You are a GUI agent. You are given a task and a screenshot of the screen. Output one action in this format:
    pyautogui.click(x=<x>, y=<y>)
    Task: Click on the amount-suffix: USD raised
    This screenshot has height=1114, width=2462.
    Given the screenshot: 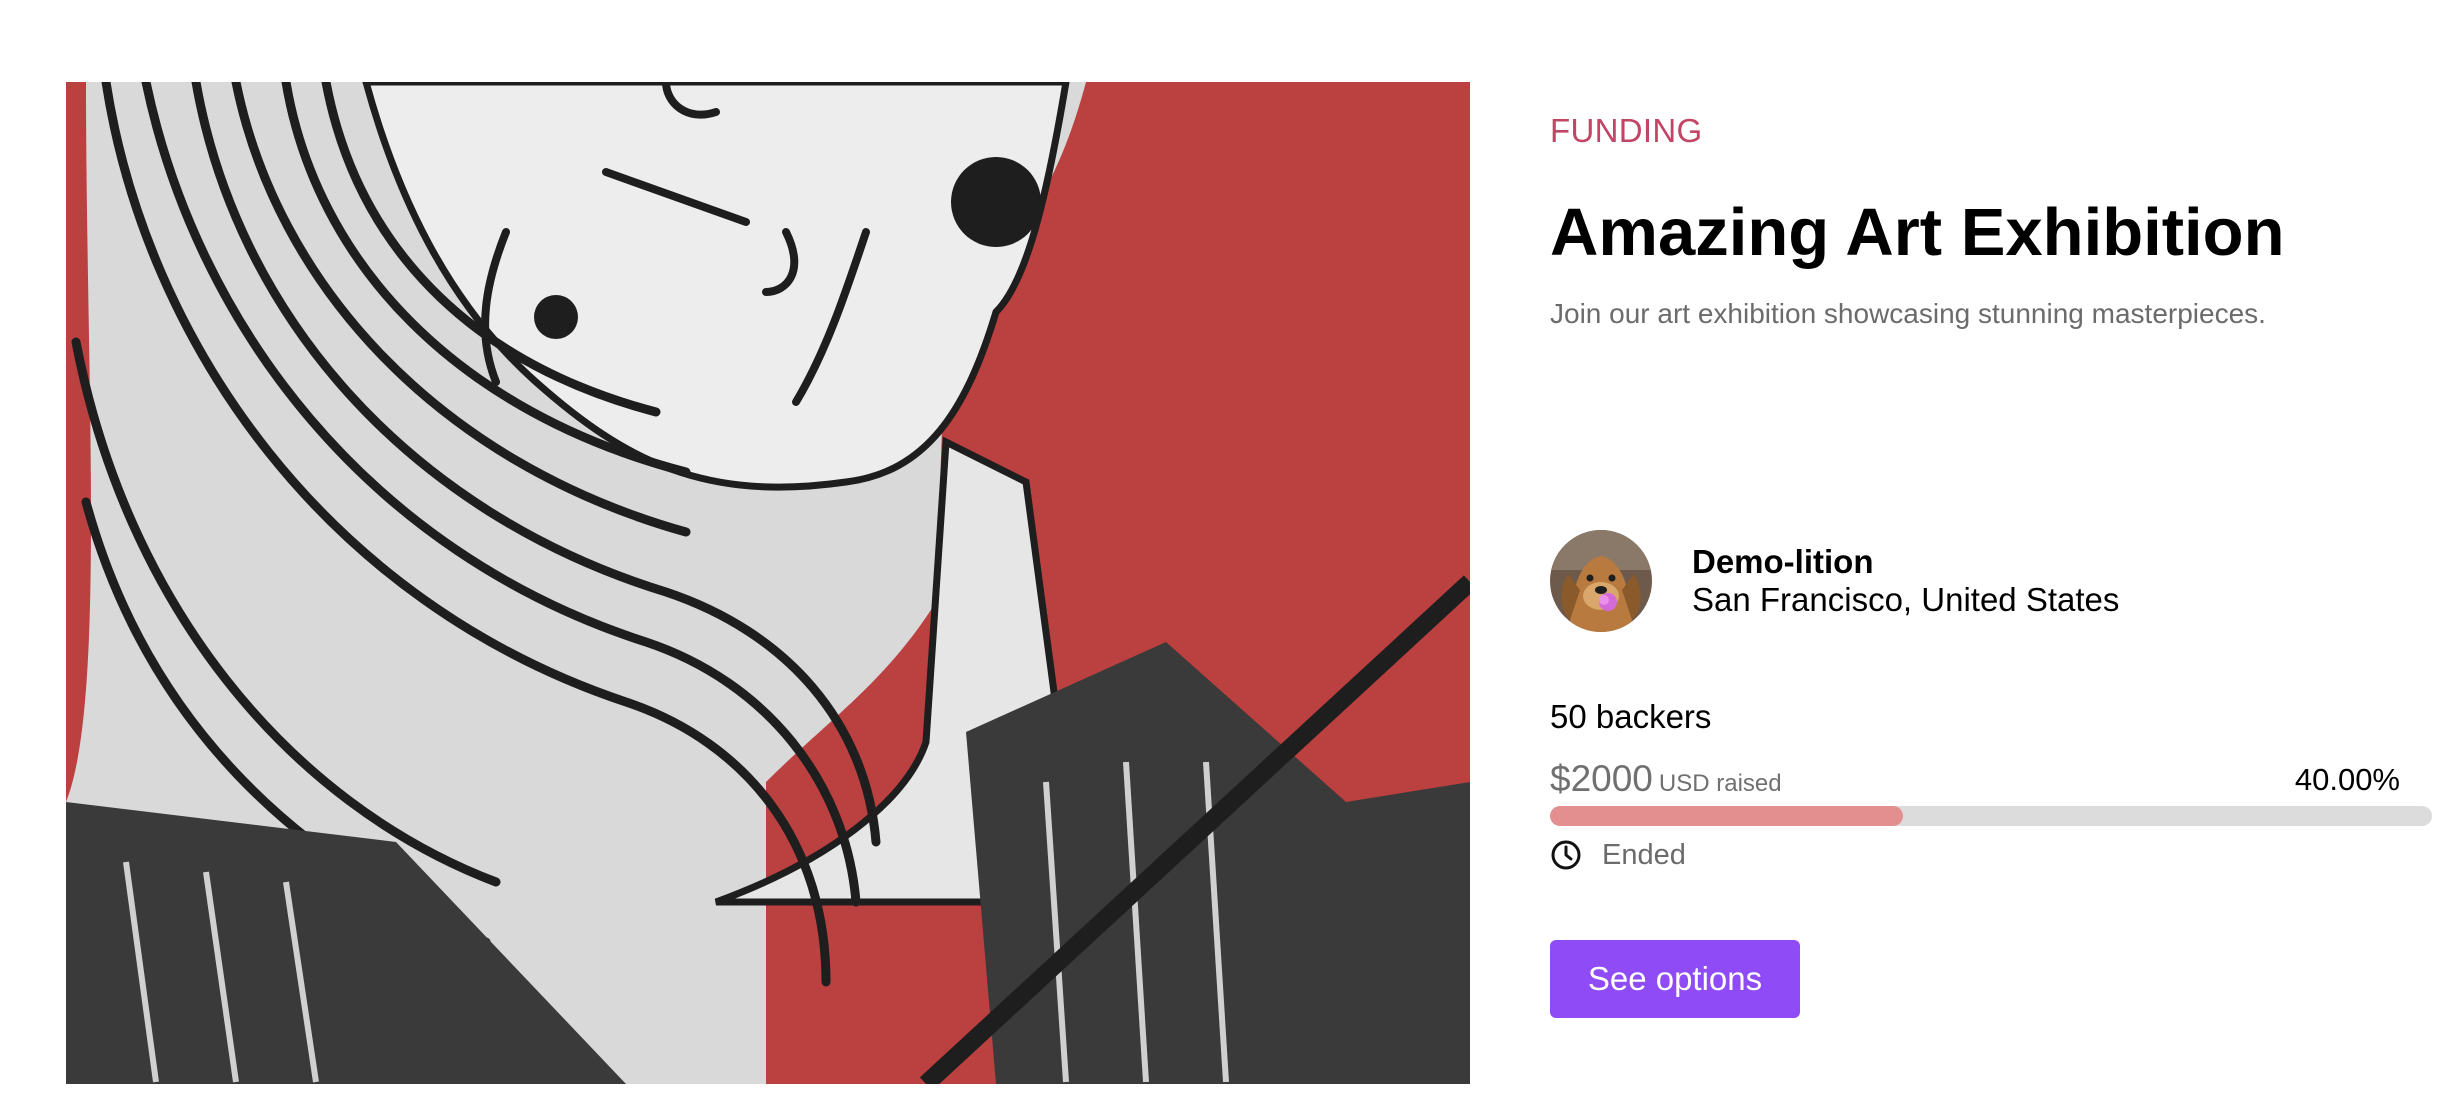 What is the action you would take?
    pyautogui.click(x=1720, y=783)
    